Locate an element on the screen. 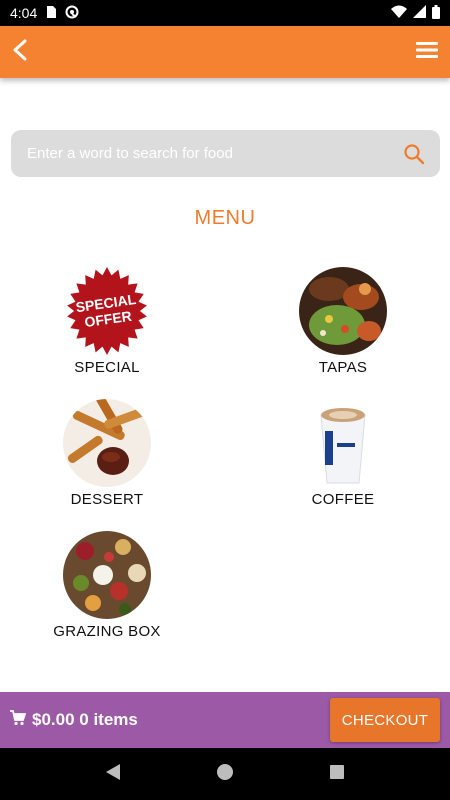  category-label: DESSERT is located at coordinates (107, 499).